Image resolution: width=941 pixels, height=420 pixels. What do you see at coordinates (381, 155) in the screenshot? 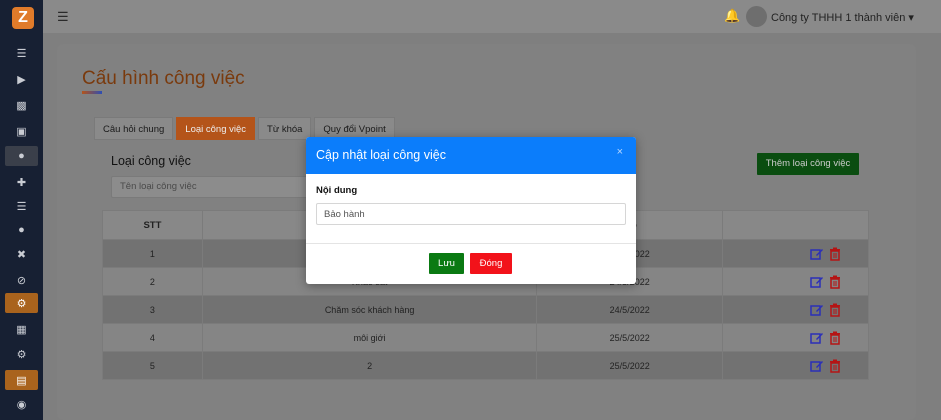
I see `modal-title: Cập nhật loại công việc` at bounding box center [381, 155].